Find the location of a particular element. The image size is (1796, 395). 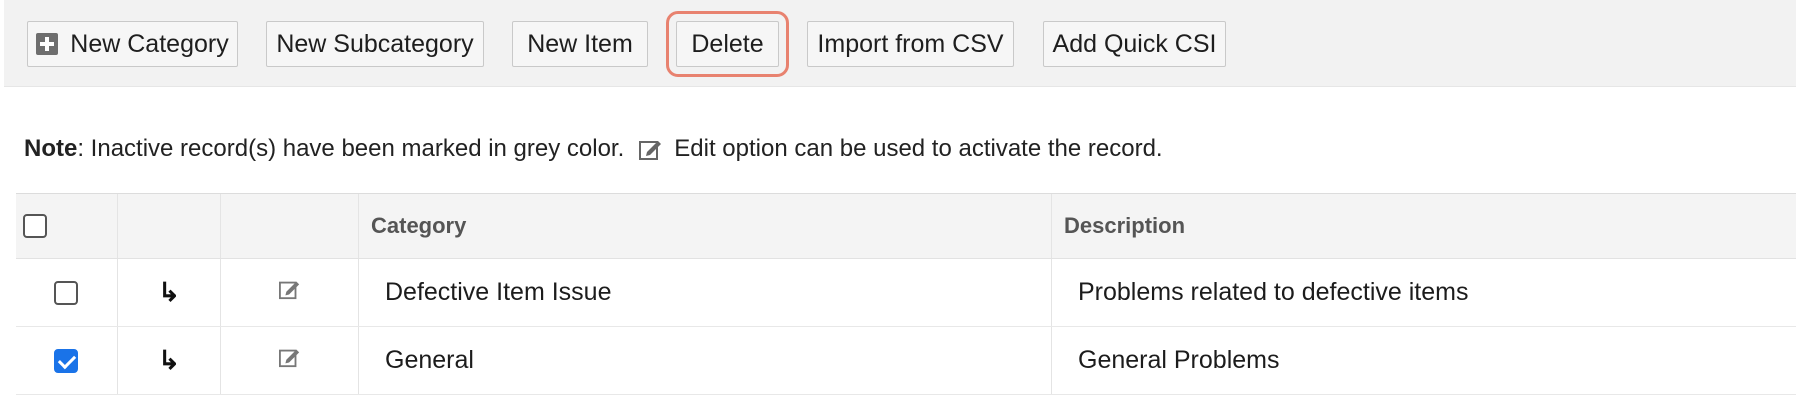

delete-label: Delete is located at coordinates (727, 43).